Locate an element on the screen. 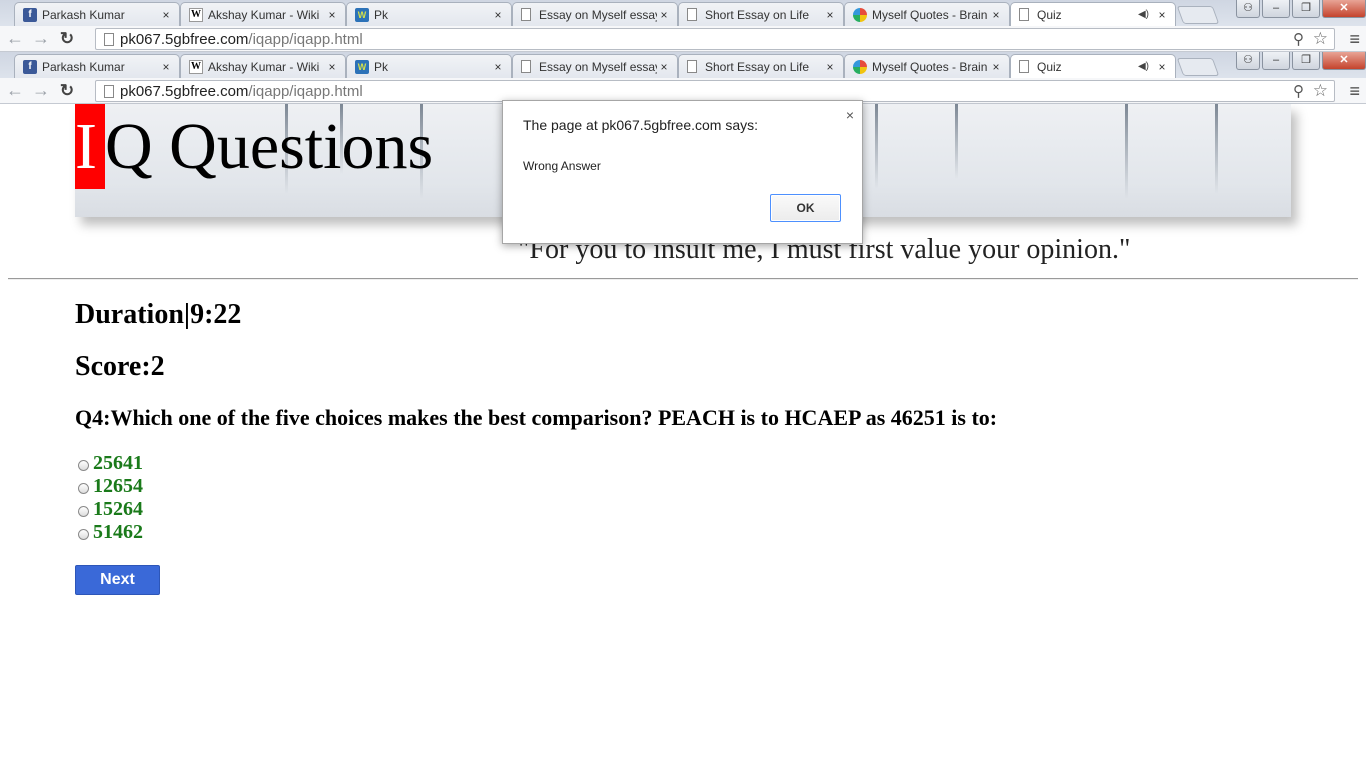 This screenshot has width=1366, height=768. tab-title: Myself Quotes - Brain is located at coordinates (930, 66).